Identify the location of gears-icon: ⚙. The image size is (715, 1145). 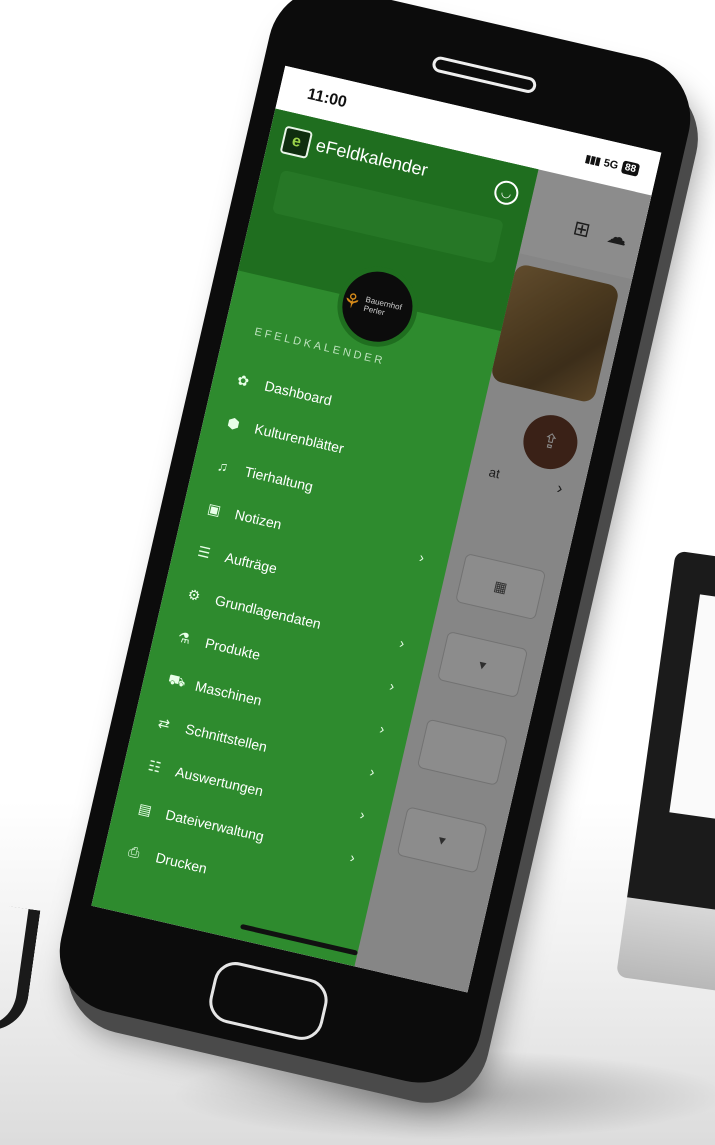
(194, 594).